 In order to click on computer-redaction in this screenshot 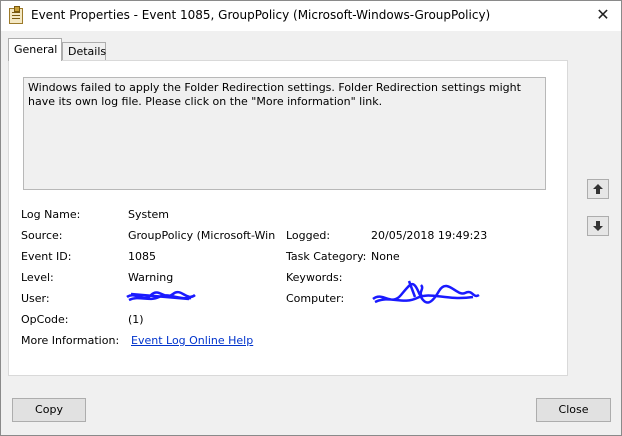, I will do `click(426, 292)`.